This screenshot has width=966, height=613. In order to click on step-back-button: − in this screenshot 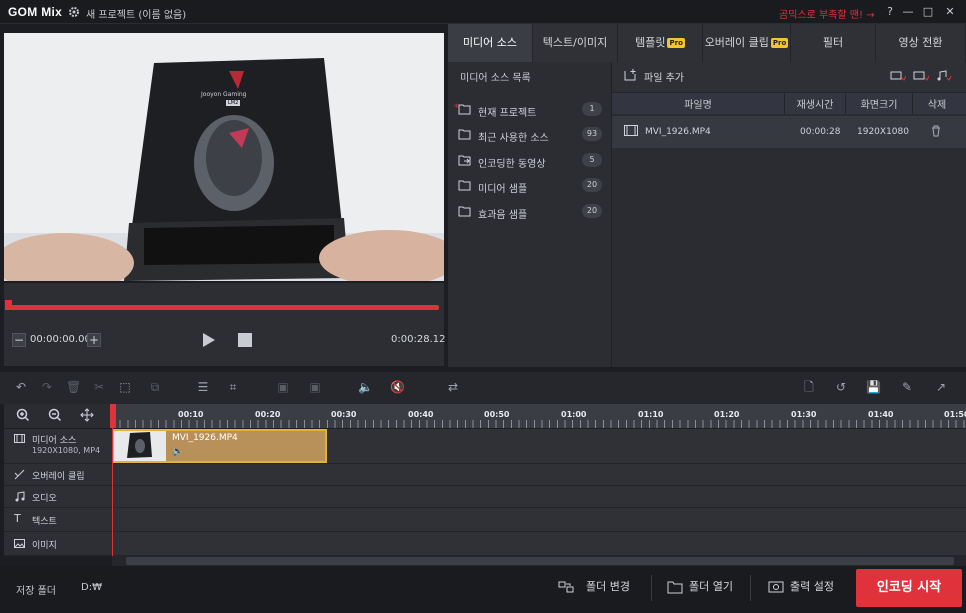, I will do `click(19, 340)`.